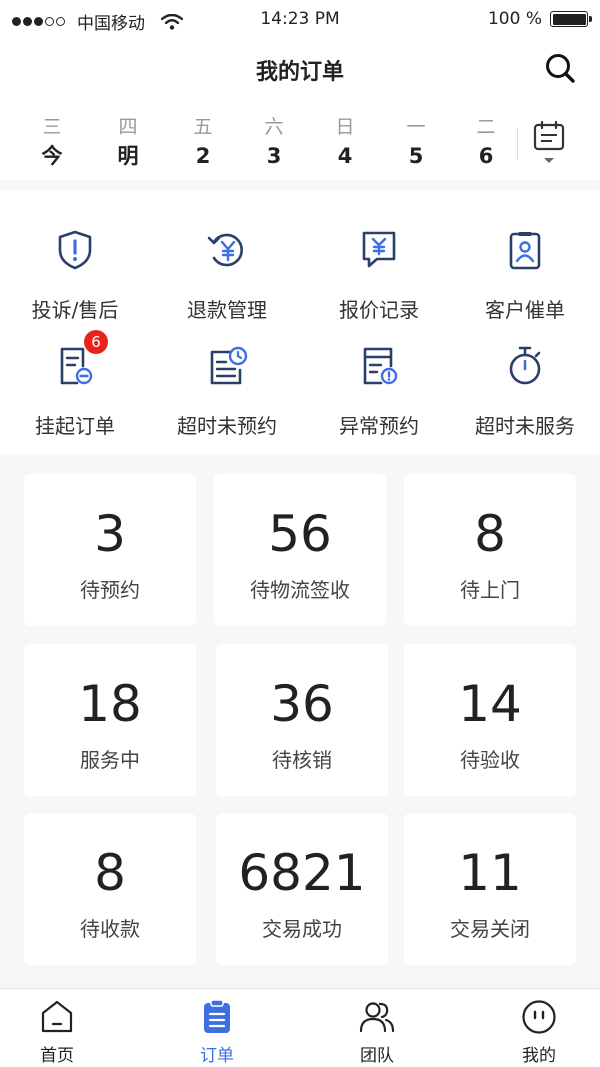 This screenshot has width=600, height=1067. I want to click on stat-card: 3 待预约, so click(110, 550).